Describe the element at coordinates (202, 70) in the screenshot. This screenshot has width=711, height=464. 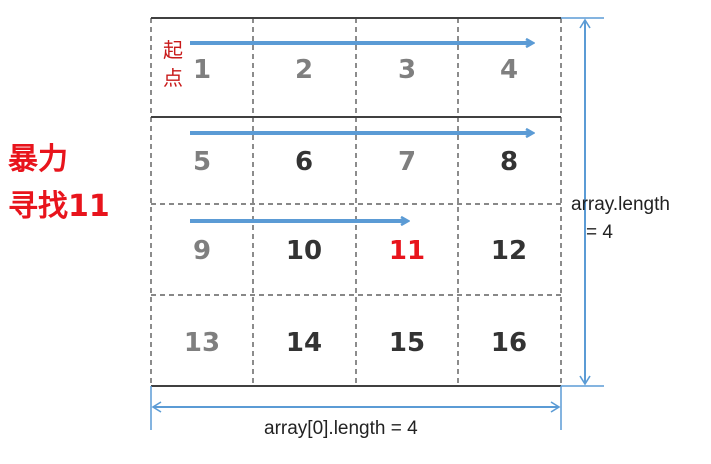
I see `cell-r1-c1: 1` at that location.